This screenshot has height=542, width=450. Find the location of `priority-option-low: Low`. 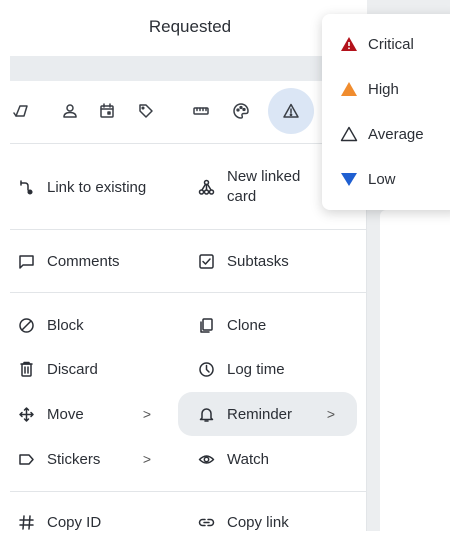

priority-option-low: Low is located at coordinates (368, 179).